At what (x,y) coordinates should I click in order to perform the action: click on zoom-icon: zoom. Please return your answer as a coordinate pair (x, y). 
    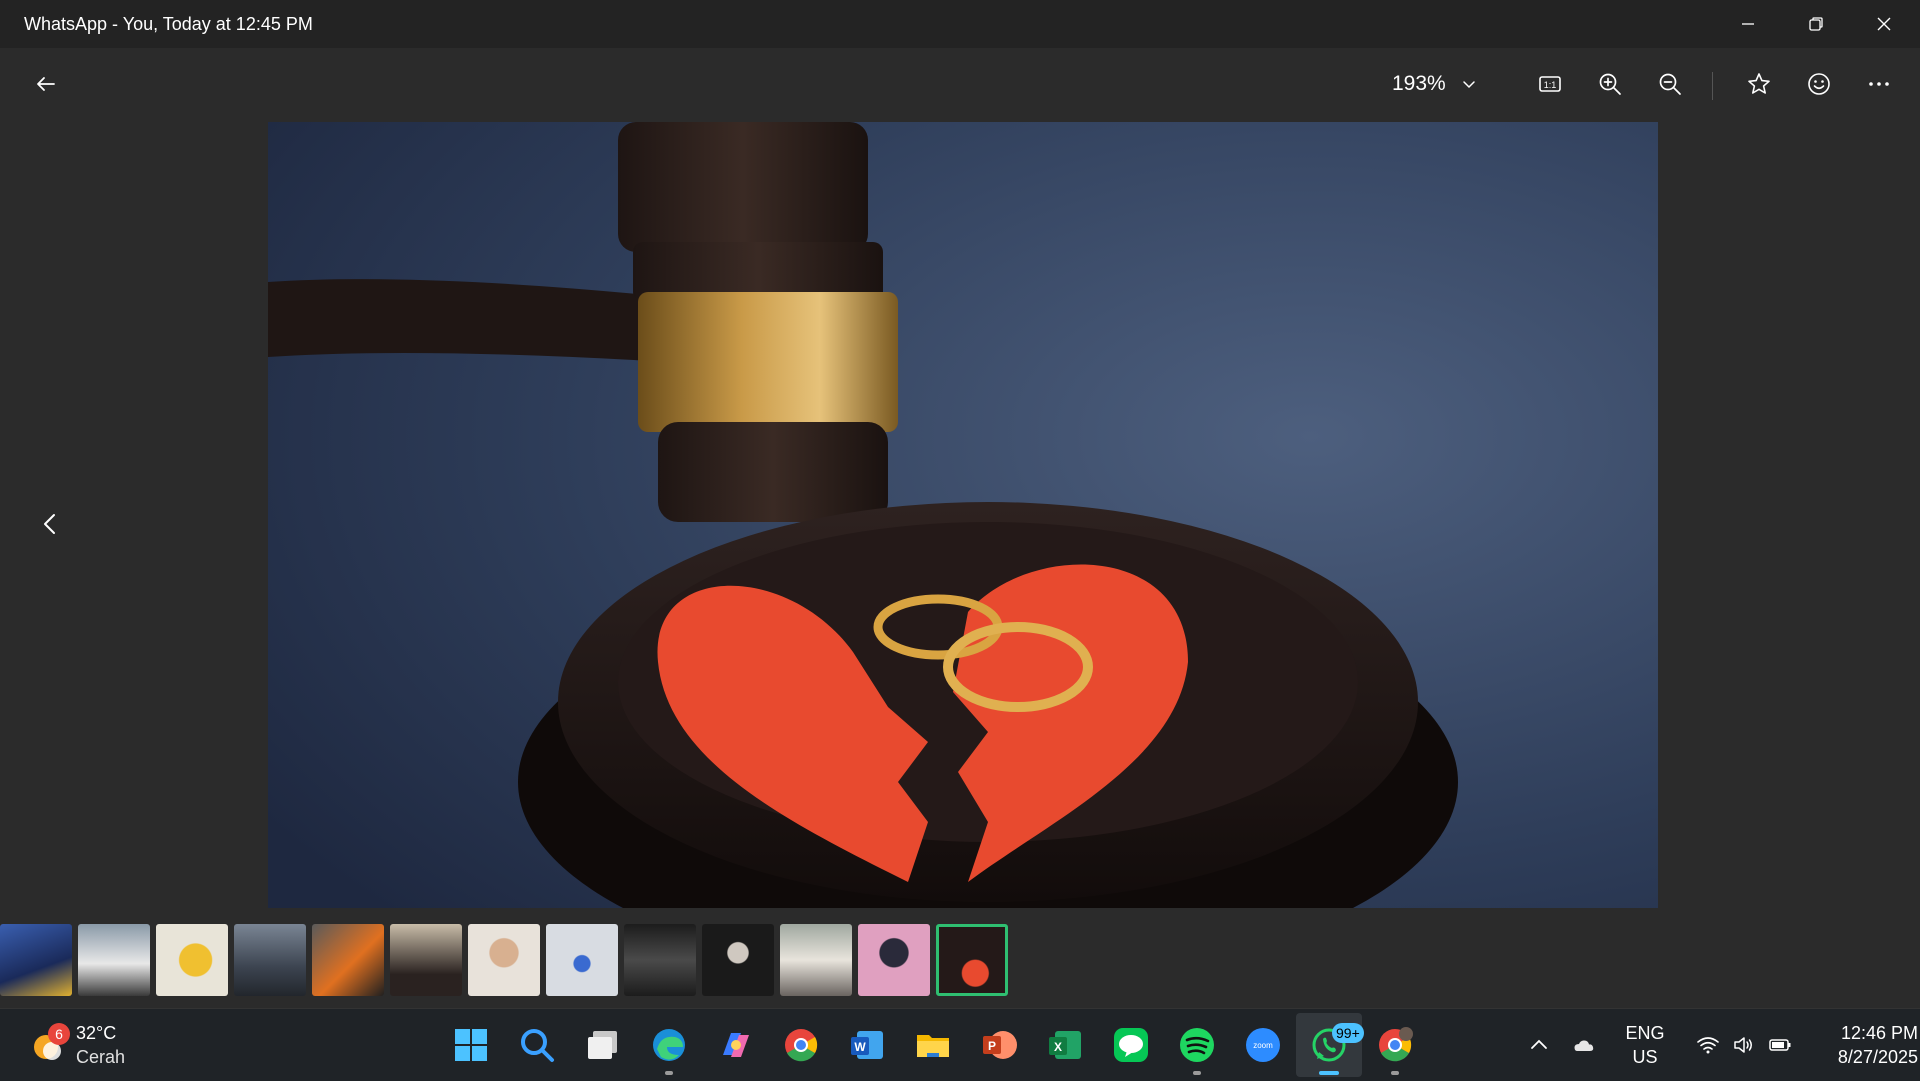
    Looking at the image, I should click on (1263, 1045).